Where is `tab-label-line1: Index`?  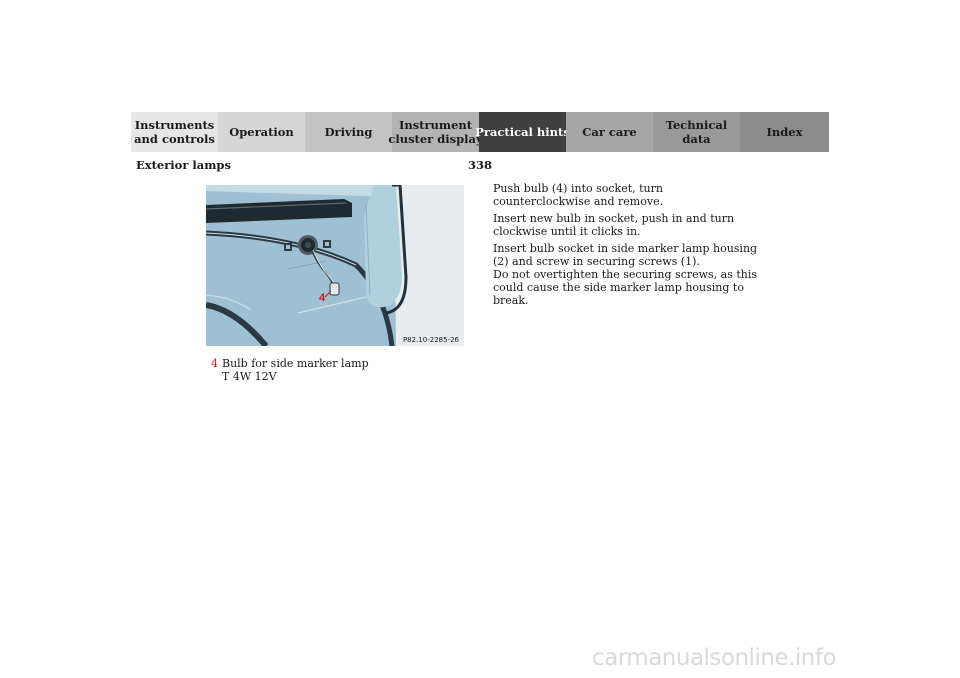 tab-label-line1: Index is located at coordinates (784, 132).